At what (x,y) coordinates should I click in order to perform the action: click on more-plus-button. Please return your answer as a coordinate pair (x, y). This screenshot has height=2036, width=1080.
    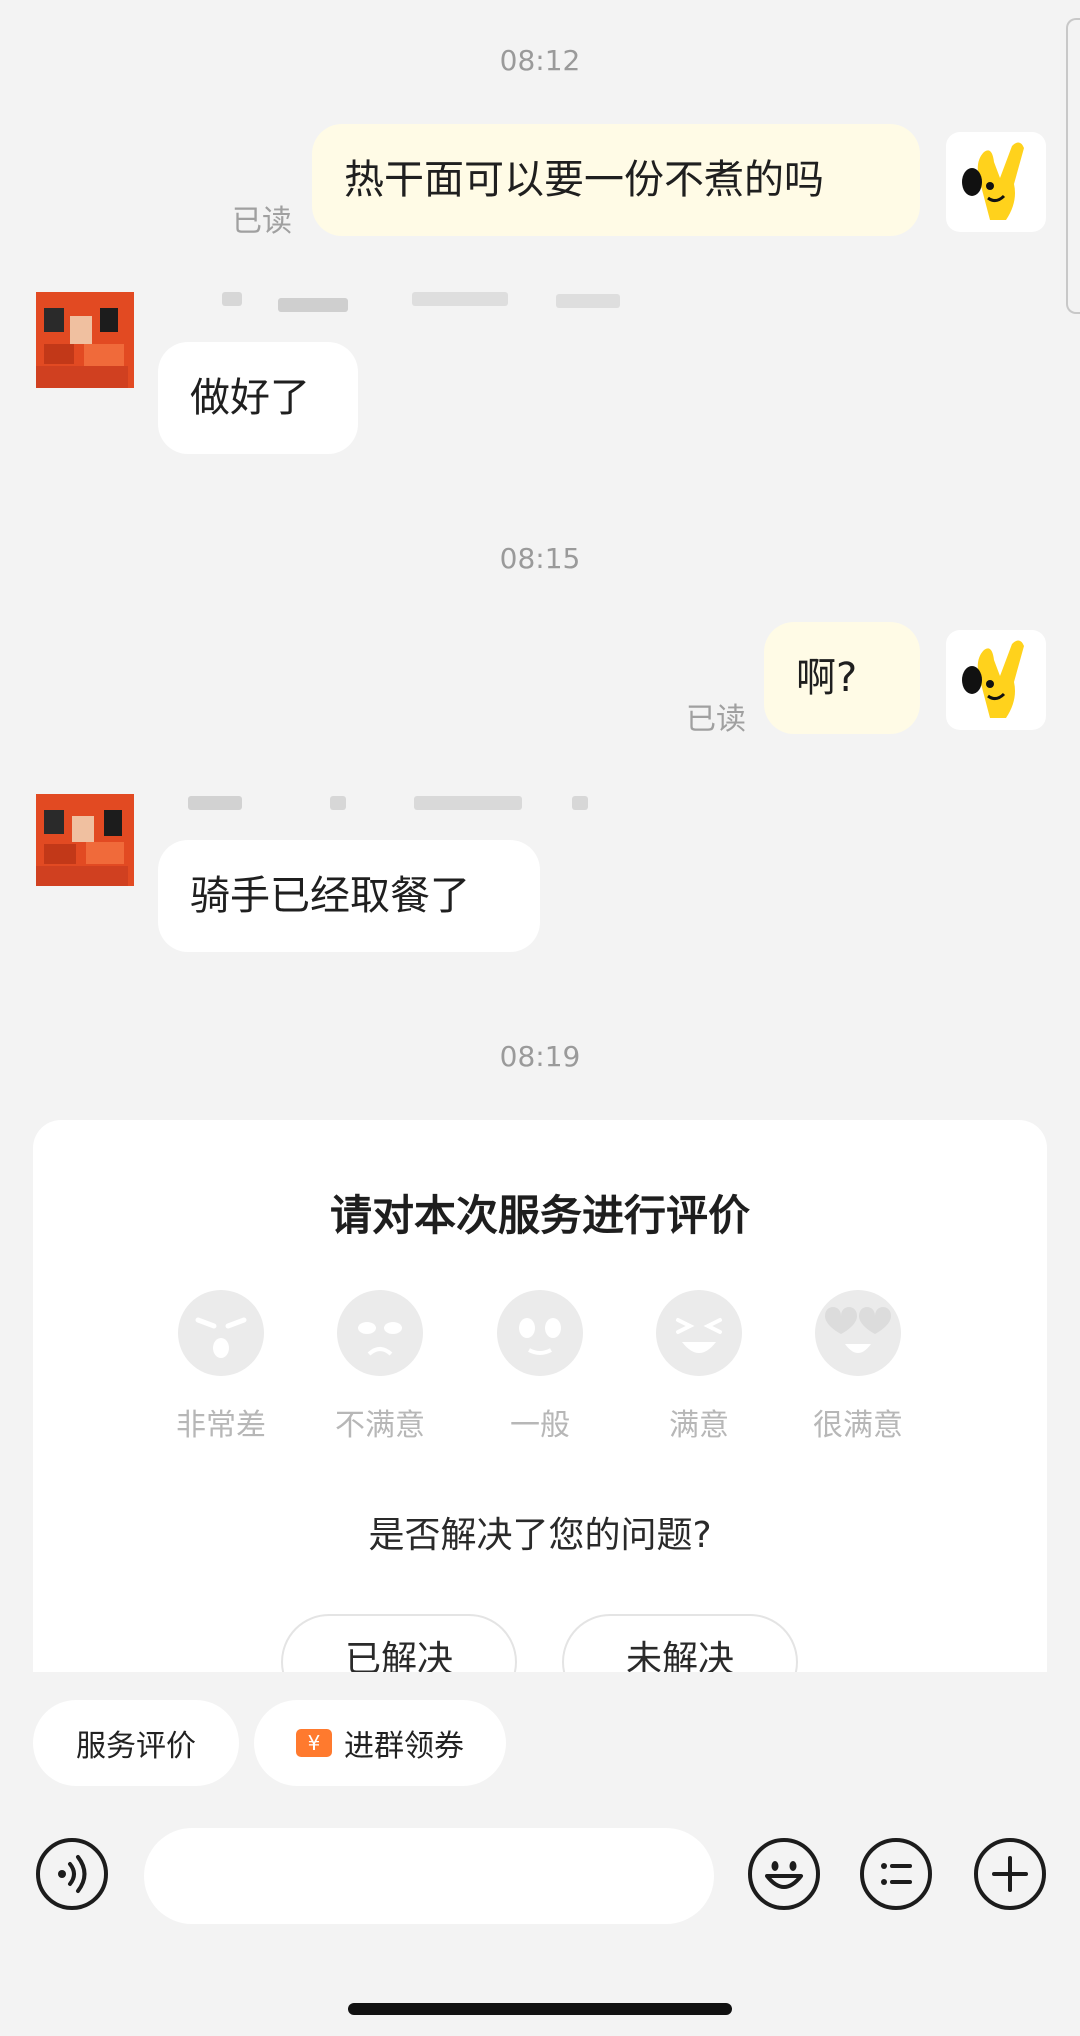
    Looking at the image, I should click on (1010, 1874).